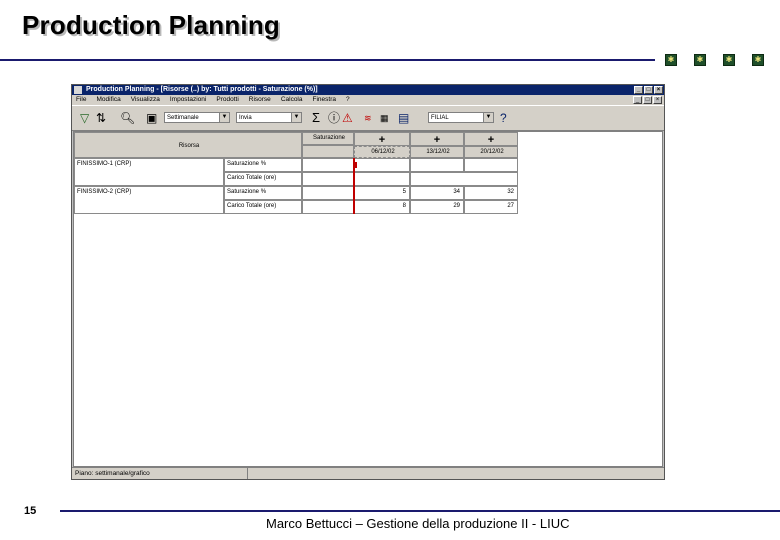 The height and width of the screenshot is (540, 780). I want to click on view-select: Invia ▼, so click(269, 117).